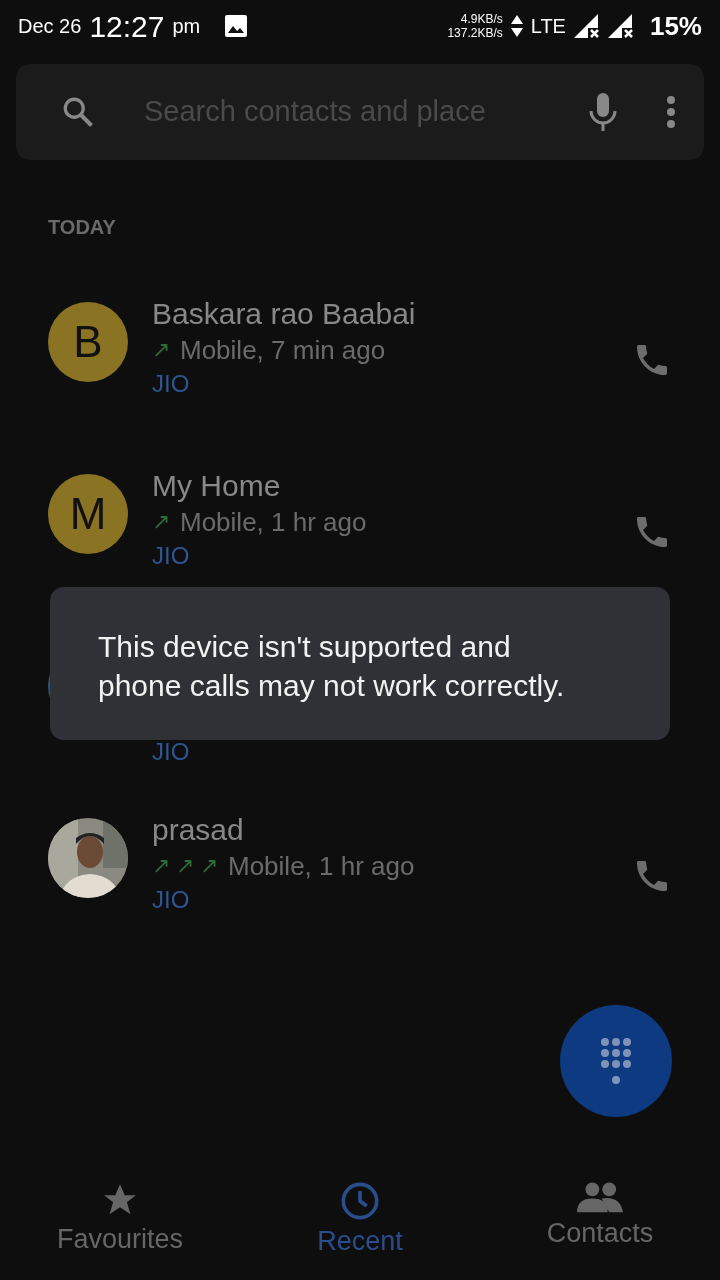 The width and height of the screenshot is (720, 1280). I want to click on tab: Favourites, so click(120, 1230).